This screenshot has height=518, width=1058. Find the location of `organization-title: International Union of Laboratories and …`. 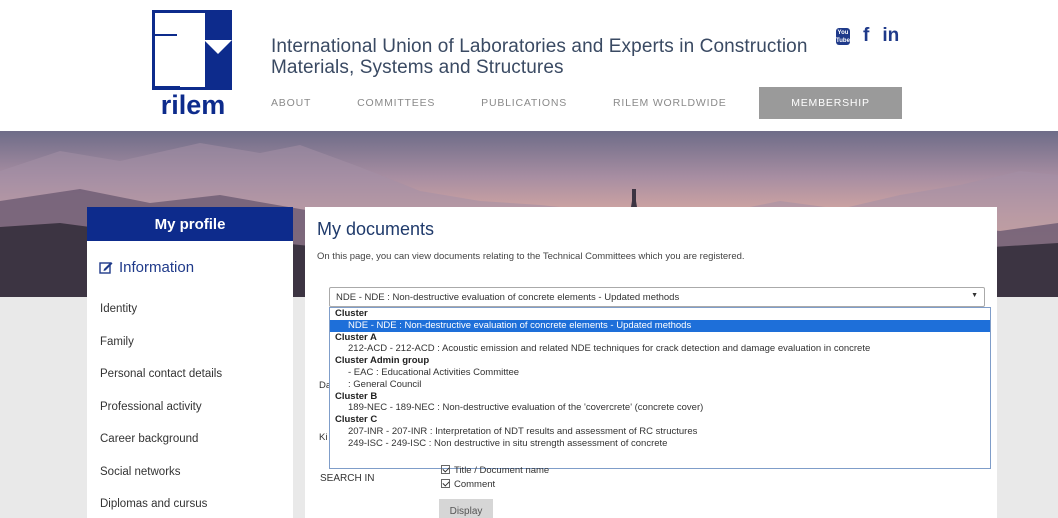

organization-title: International Union of Laboratories and … is located at coordinates (551, 57).